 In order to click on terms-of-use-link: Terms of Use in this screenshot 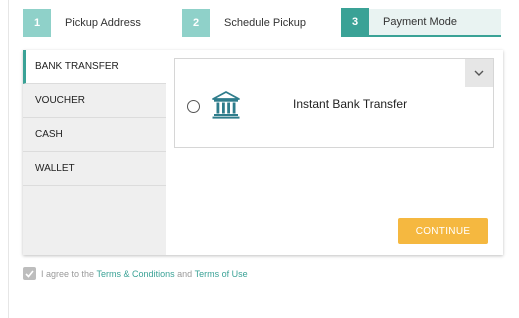, I will do `click(221, 274)`.